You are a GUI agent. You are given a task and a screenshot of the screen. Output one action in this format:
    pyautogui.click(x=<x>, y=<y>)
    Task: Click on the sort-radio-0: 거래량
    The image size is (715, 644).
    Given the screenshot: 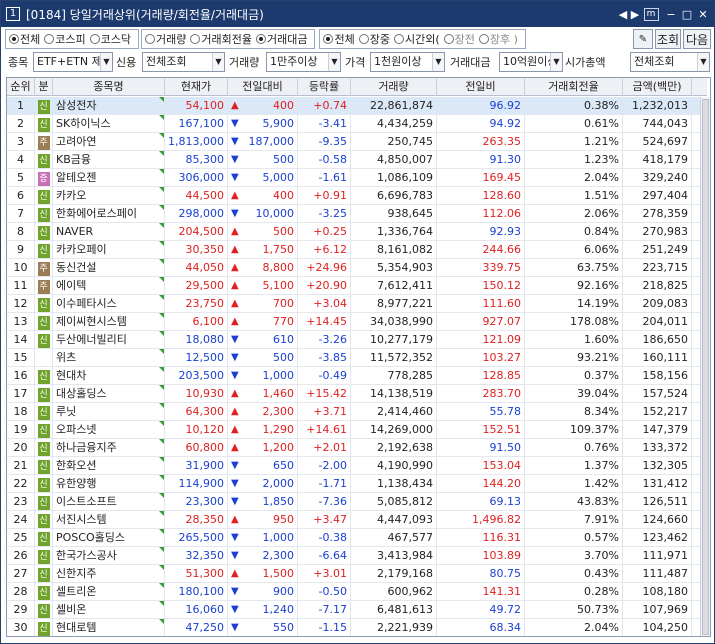 What is the action you would take?
    pyautogui.click(x=165, y=39)
    